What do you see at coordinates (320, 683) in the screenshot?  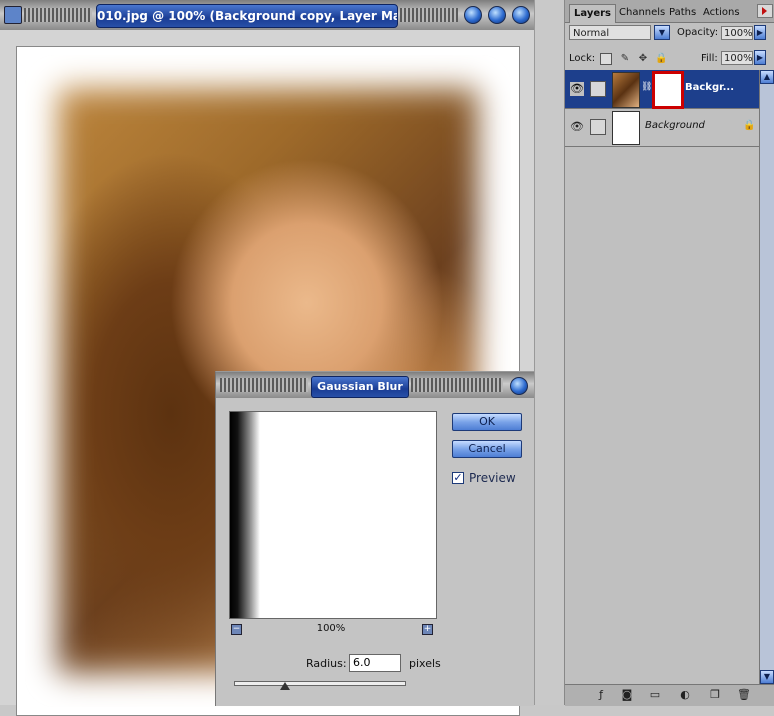 I see `radius-slider` at bounding box center [320, 683].